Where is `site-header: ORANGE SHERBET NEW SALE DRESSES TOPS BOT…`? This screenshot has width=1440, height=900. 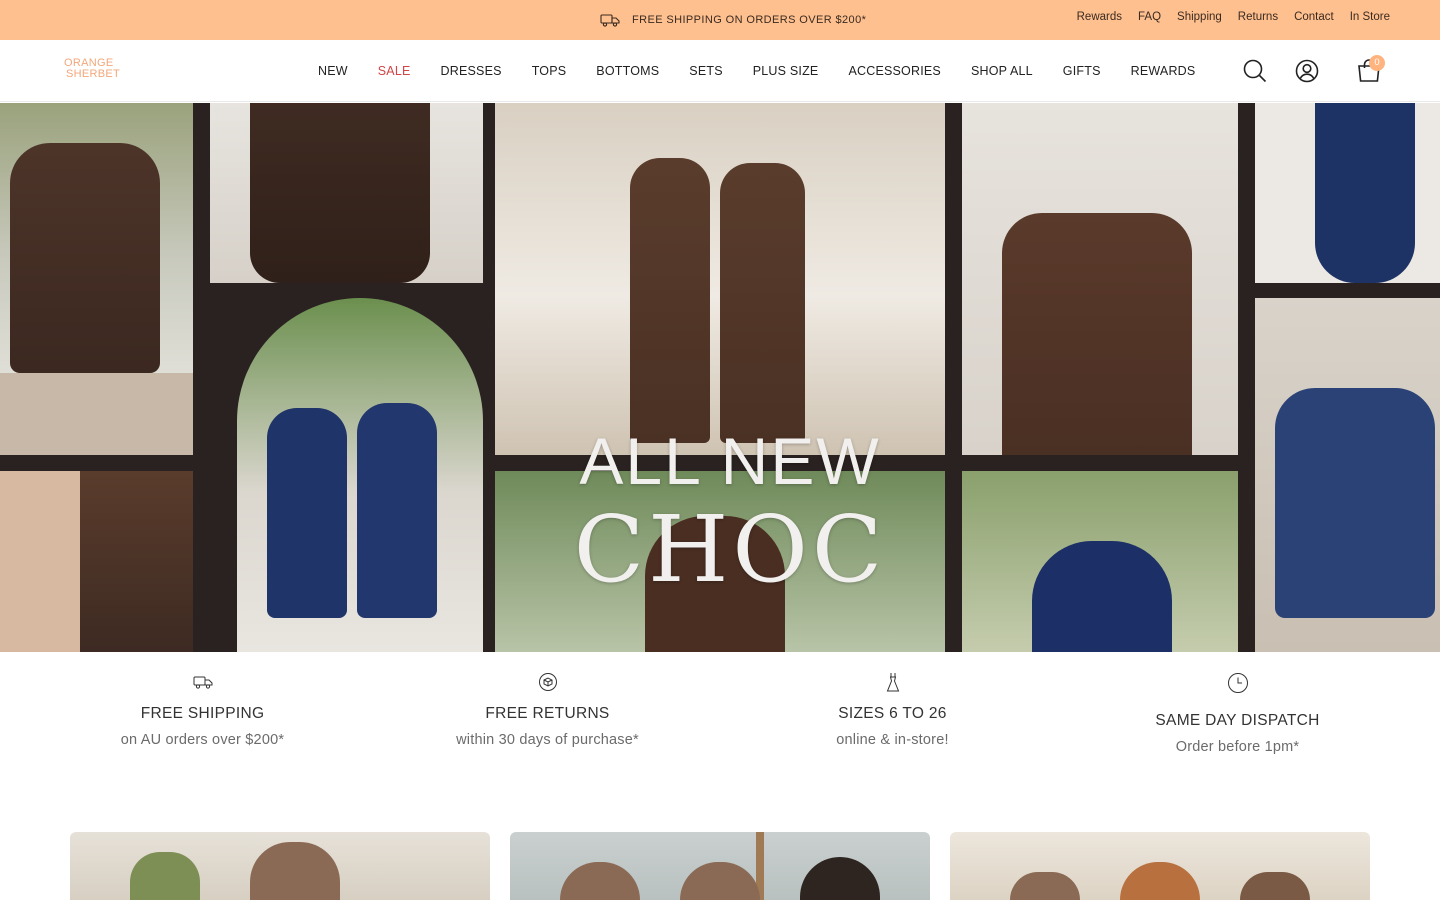
site-header: ORANGE SHERBET NEW SALE DRESSES TOPS BOT… is located at coordinates (720, 71).